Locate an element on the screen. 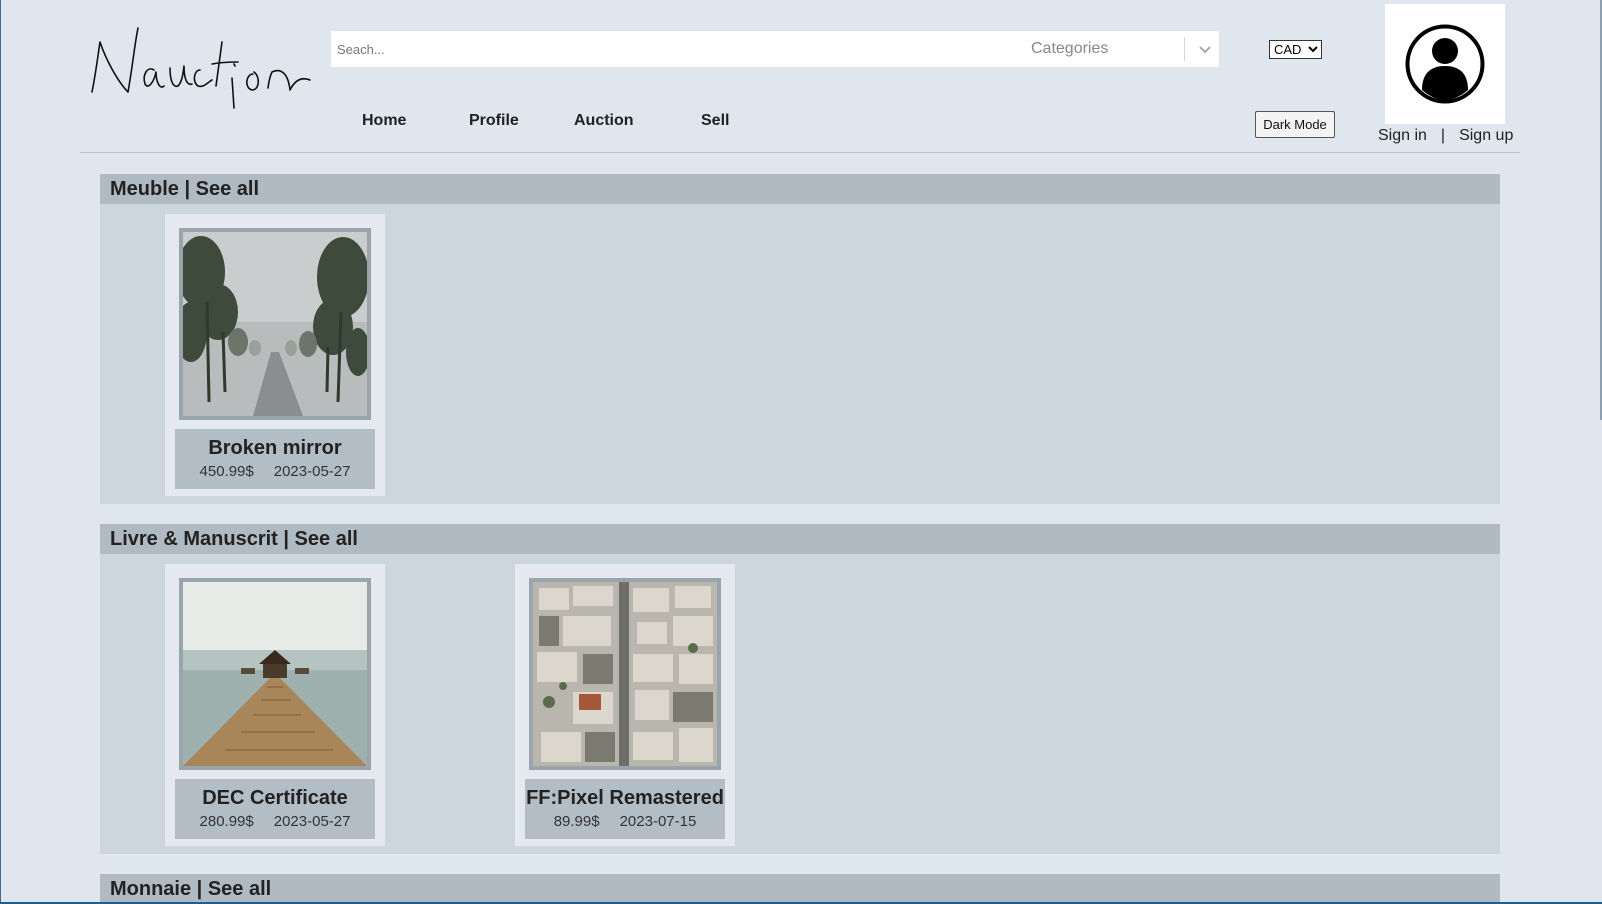 The height and width of the screenshot is (904, 1602). section-header: Livre & Manuscrit | See all is located at coordinates (800, 539).